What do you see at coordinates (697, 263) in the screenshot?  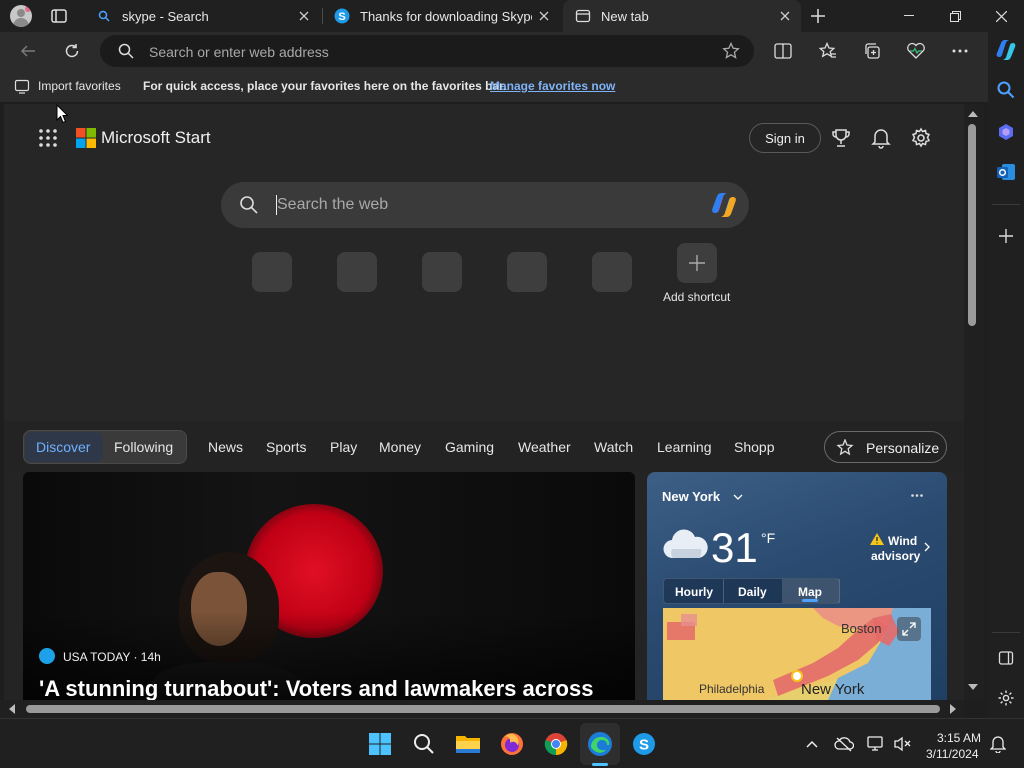 I see `add-shortcut-button` at bounding box center [697, 263].